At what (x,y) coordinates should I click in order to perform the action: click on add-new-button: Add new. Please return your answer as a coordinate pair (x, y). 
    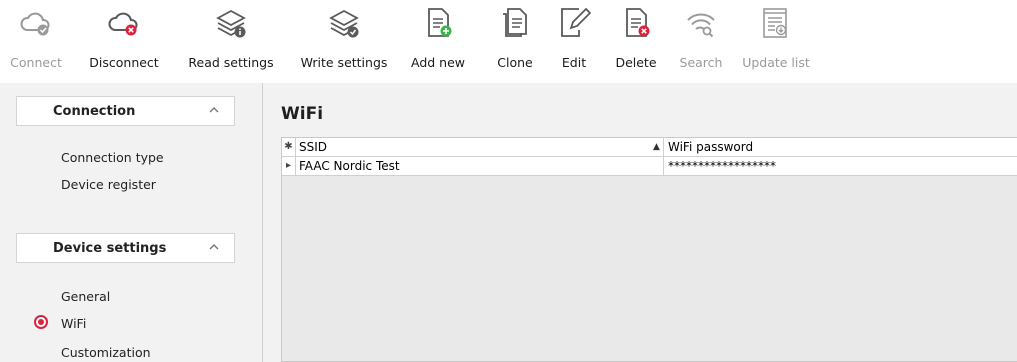
    Looking at the image, I should click on (438, 42).